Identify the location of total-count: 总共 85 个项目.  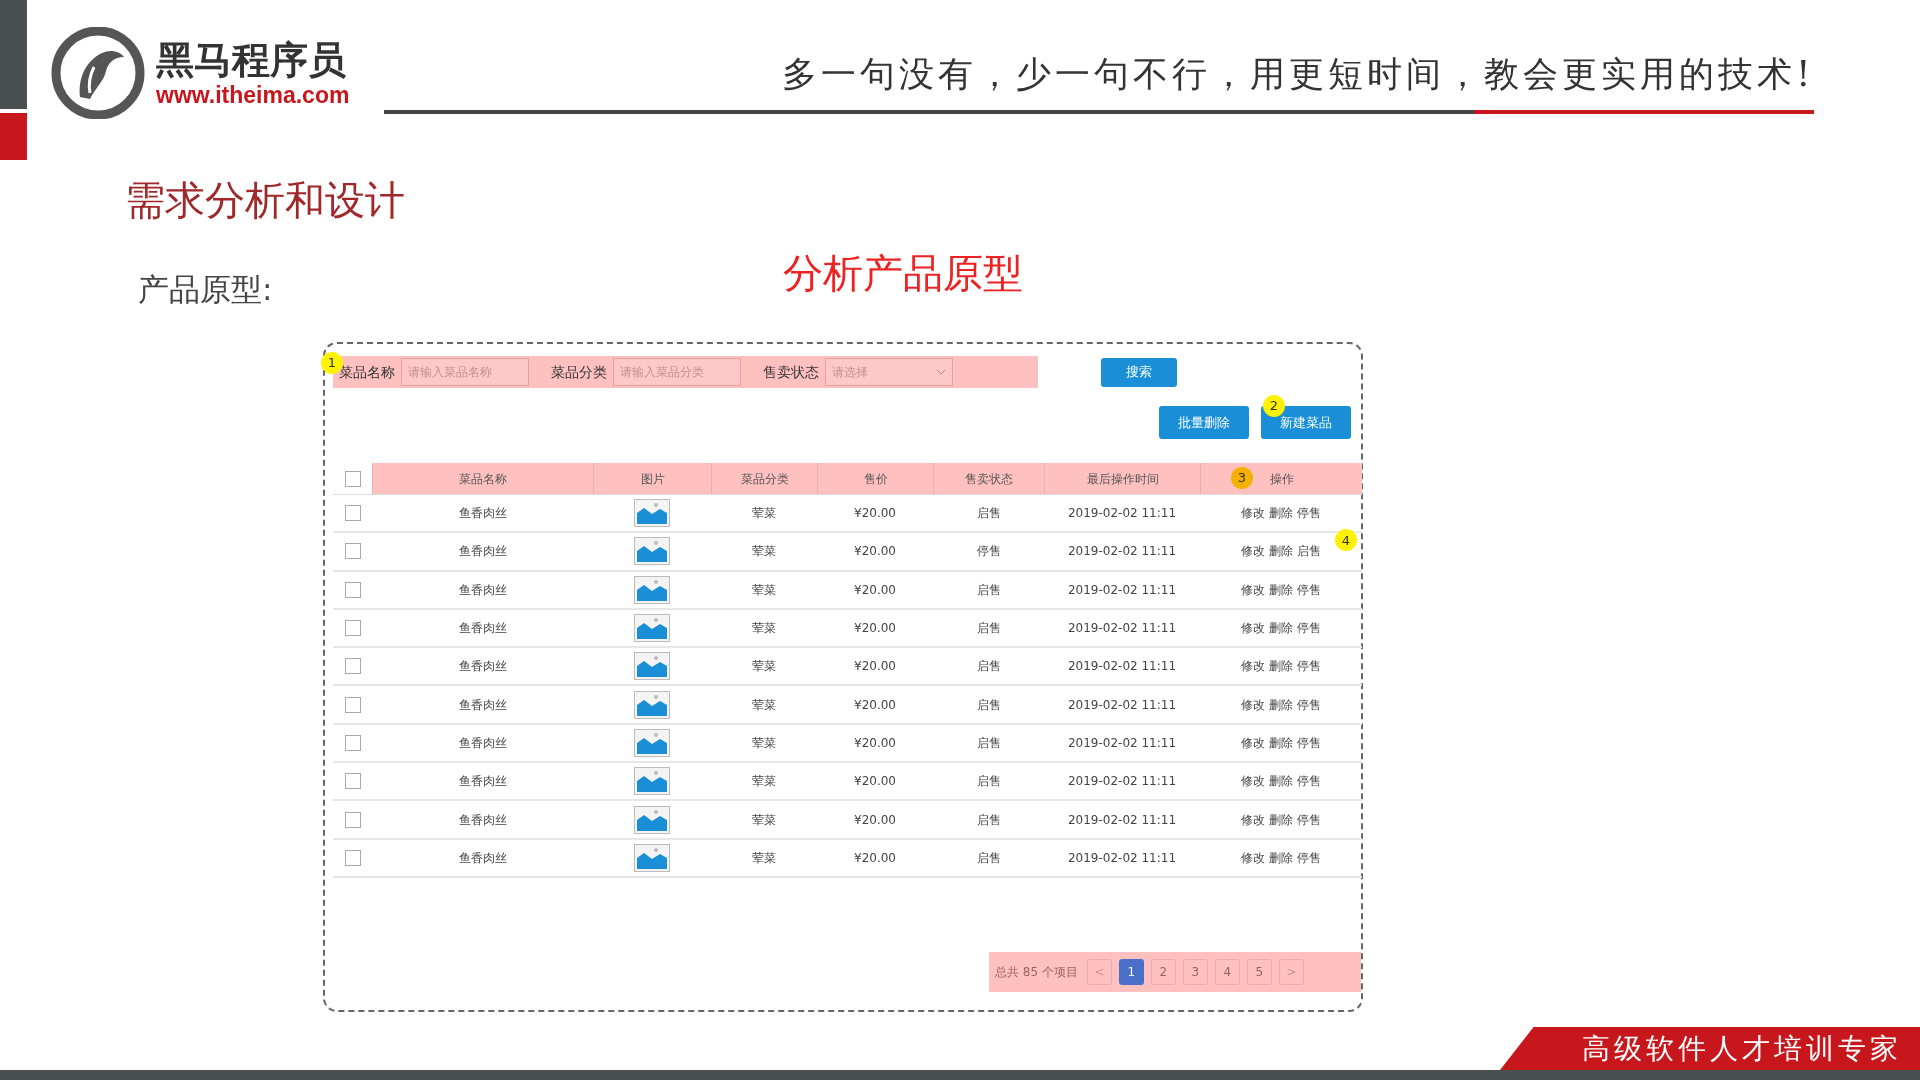
(1036, 972).